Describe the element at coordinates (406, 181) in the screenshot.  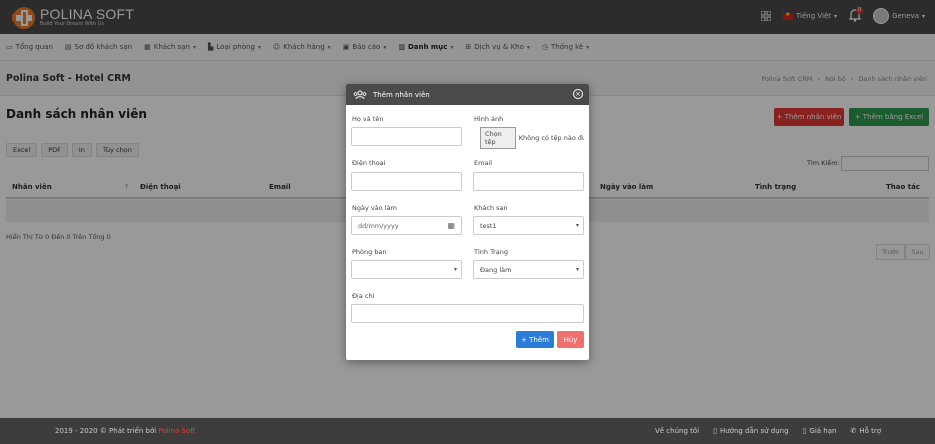
I see `phone-input` at that location.